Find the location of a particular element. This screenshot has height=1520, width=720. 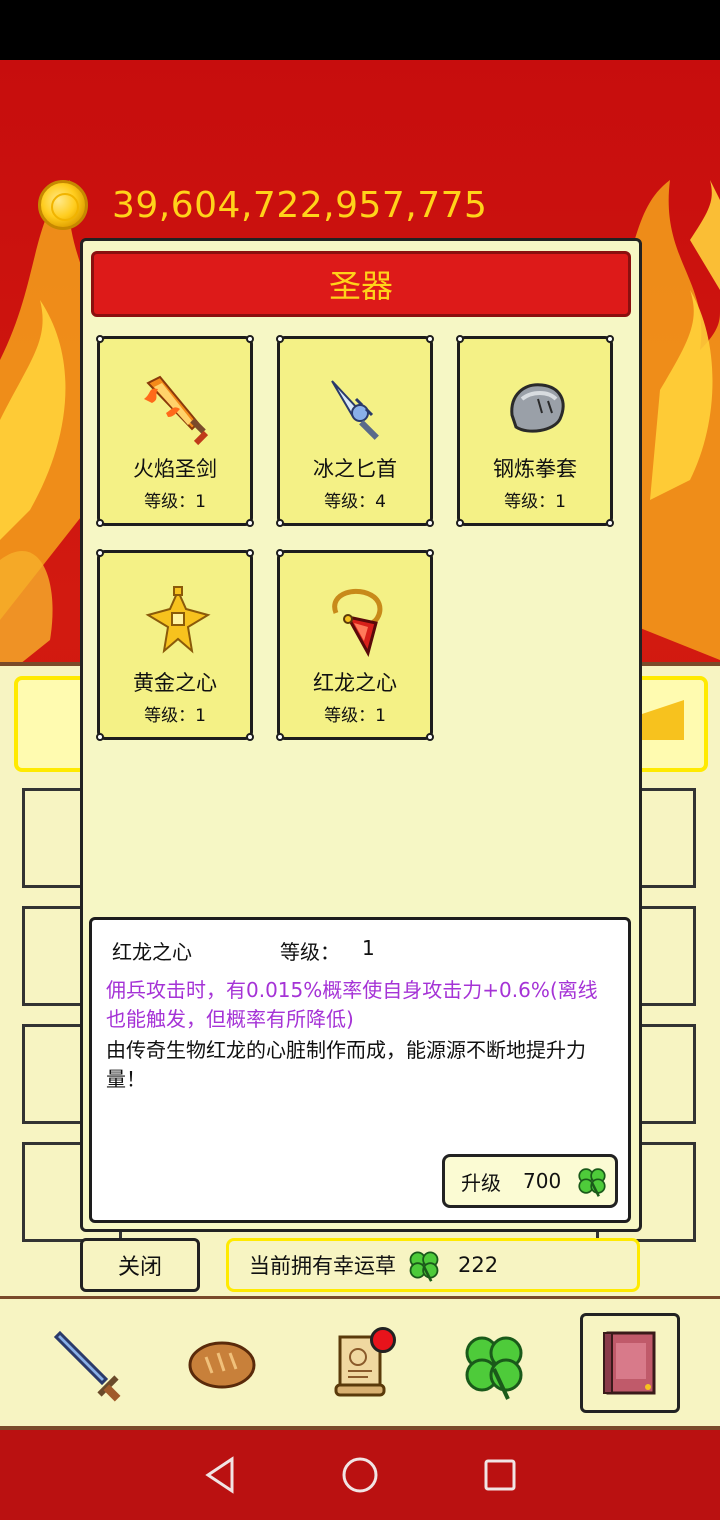

relic-level: 等级：4 is located at coordinates (355, 502).